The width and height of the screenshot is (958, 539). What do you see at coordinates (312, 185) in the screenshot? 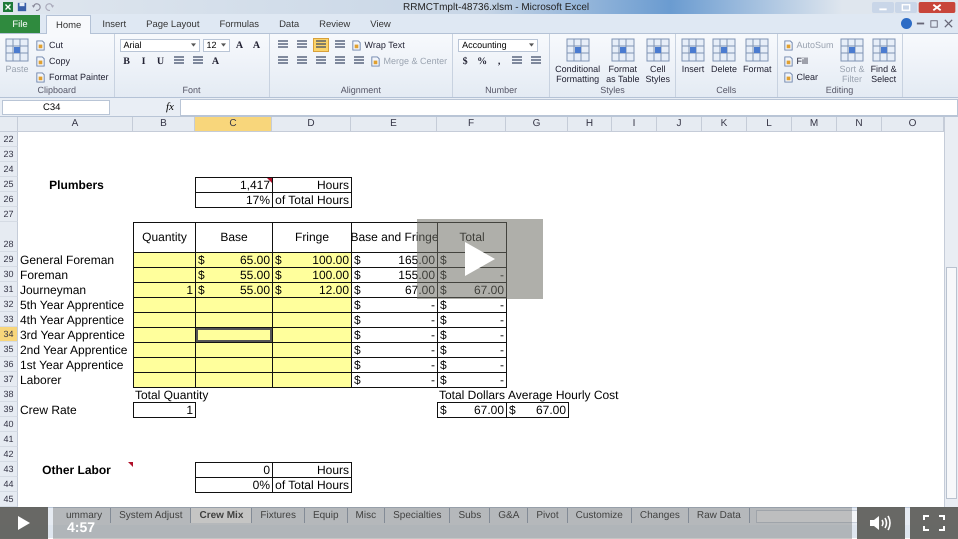
I see `table-cell: Hours` at bounding box center [312, 185].